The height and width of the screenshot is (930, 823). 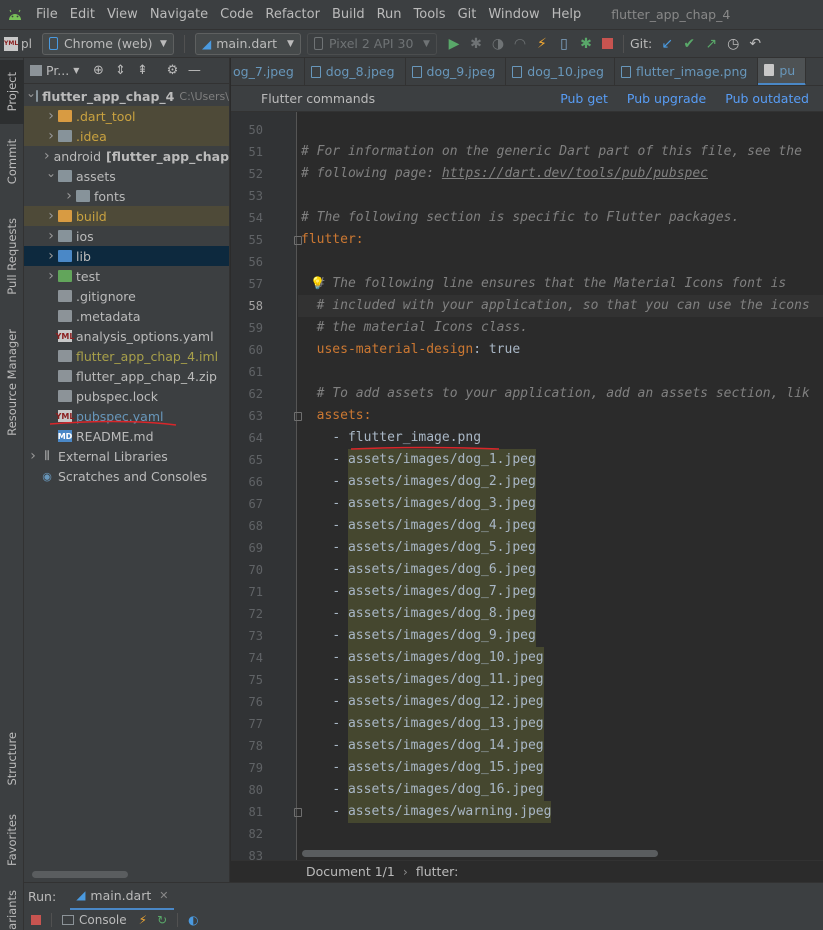 I want to click on tool-tab-project: Project, so click(x=12, y=92).